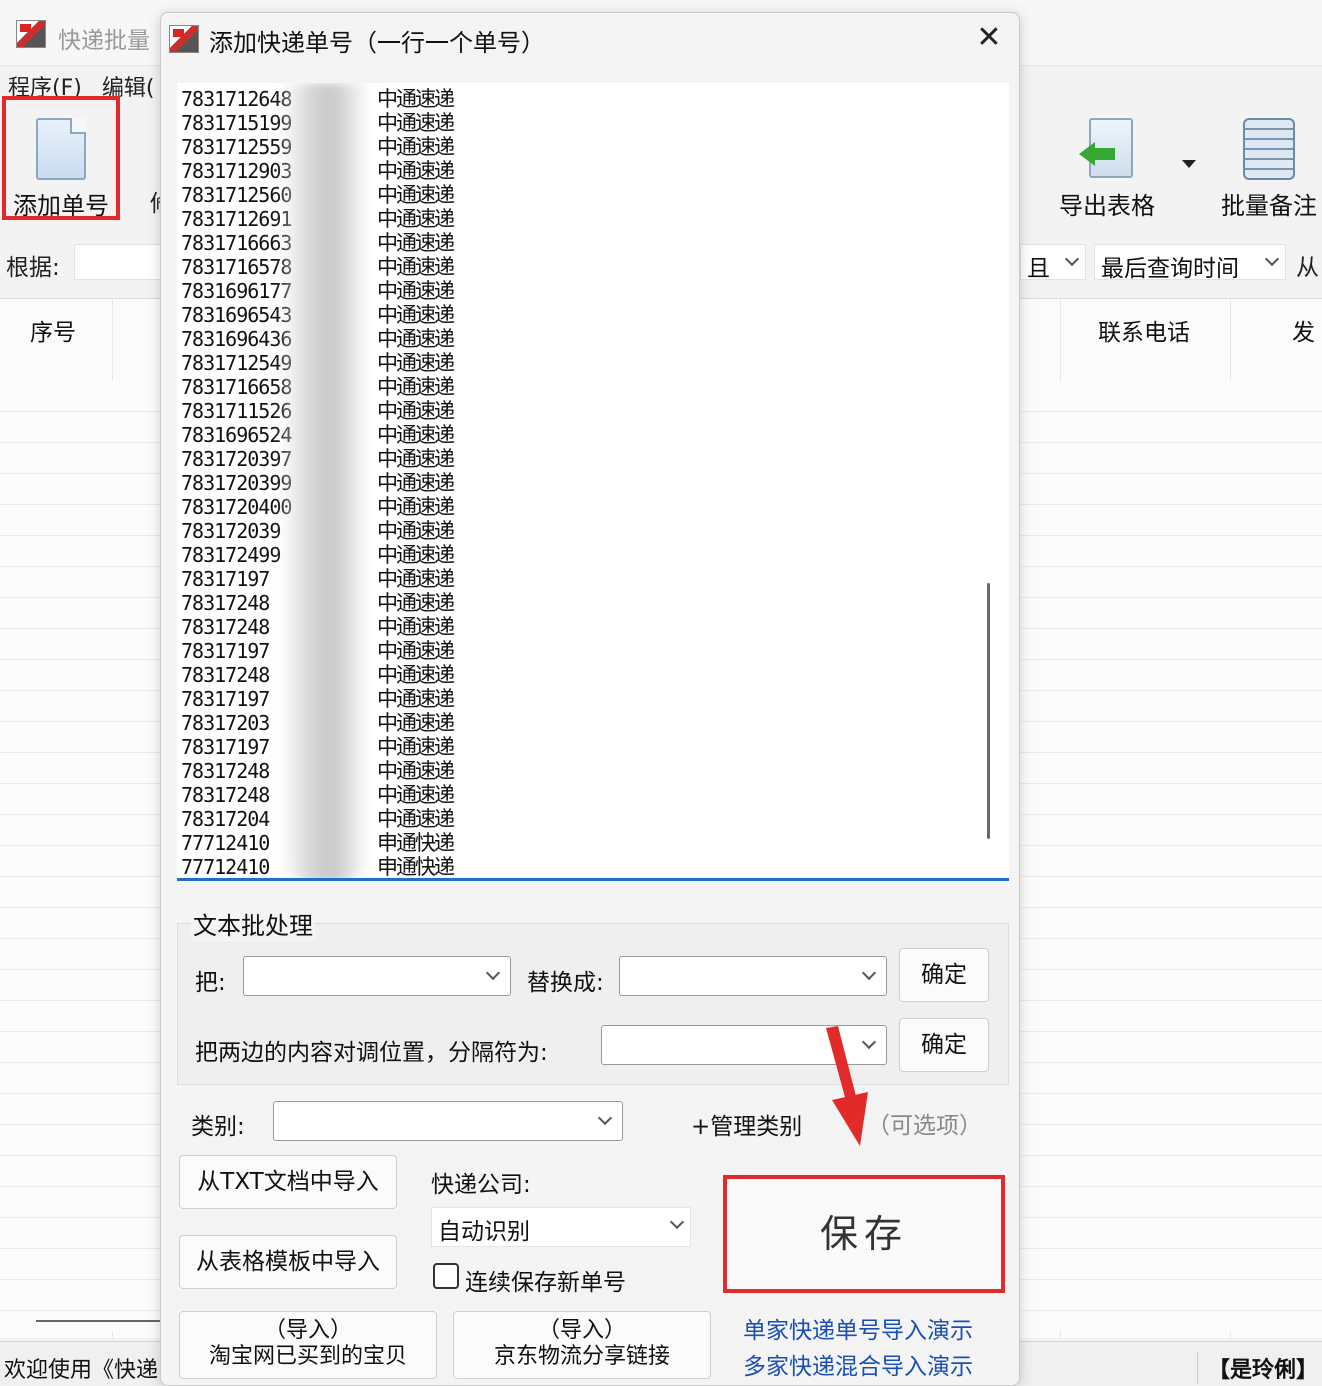 This screenshot has height=1386, width=1322. Describe the element at coordinates (481, 1185) in the screenshot. I see `courier-label: 快递公司:` at that location.